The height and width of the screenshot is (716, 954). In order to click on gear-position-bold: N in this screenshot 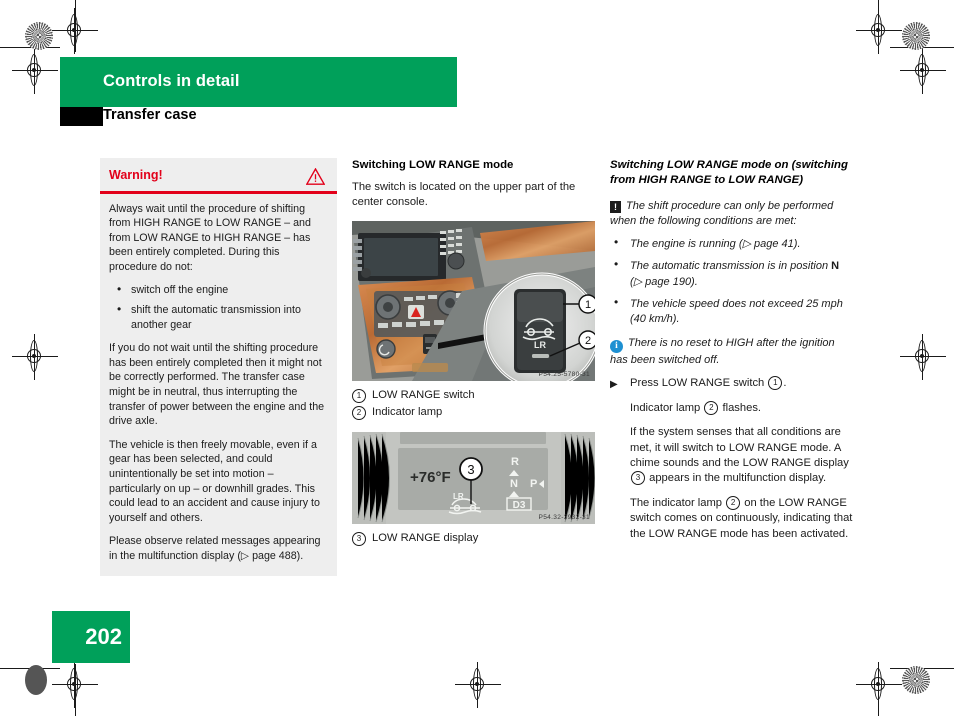, I will do `click(835, 266)`.